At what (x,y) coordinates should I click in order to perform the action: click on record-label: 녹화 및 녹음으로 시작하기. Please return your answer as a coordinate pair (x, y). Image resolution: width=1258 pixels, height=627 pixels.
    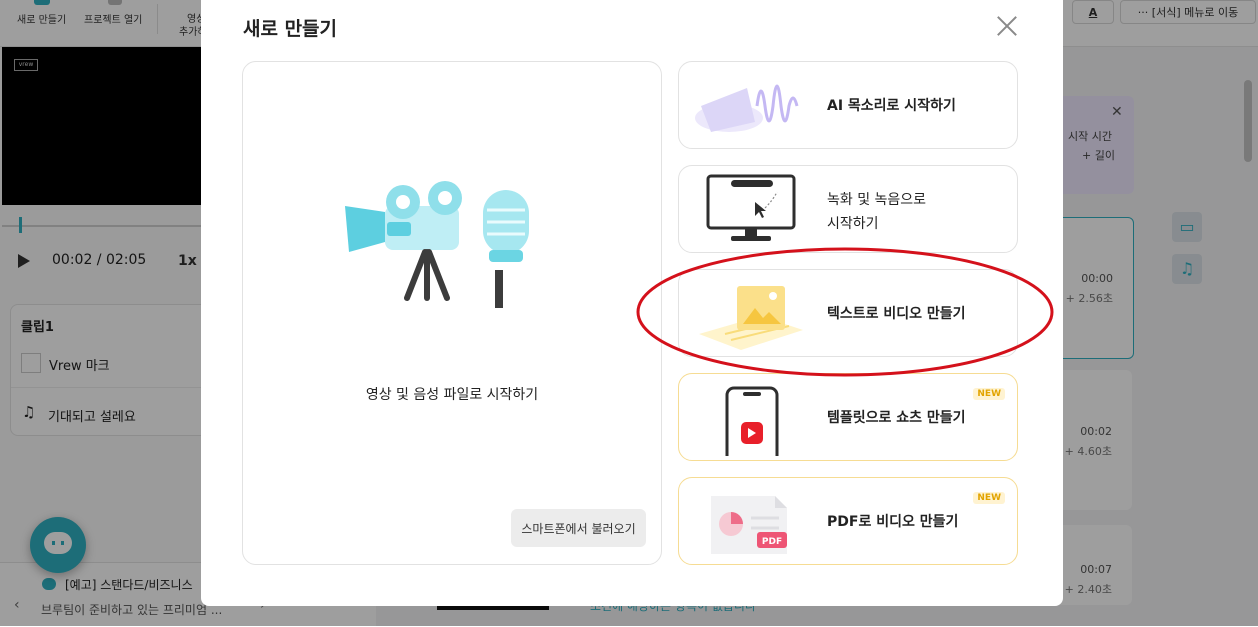
    Looking at the image, I should click on (877, 212).